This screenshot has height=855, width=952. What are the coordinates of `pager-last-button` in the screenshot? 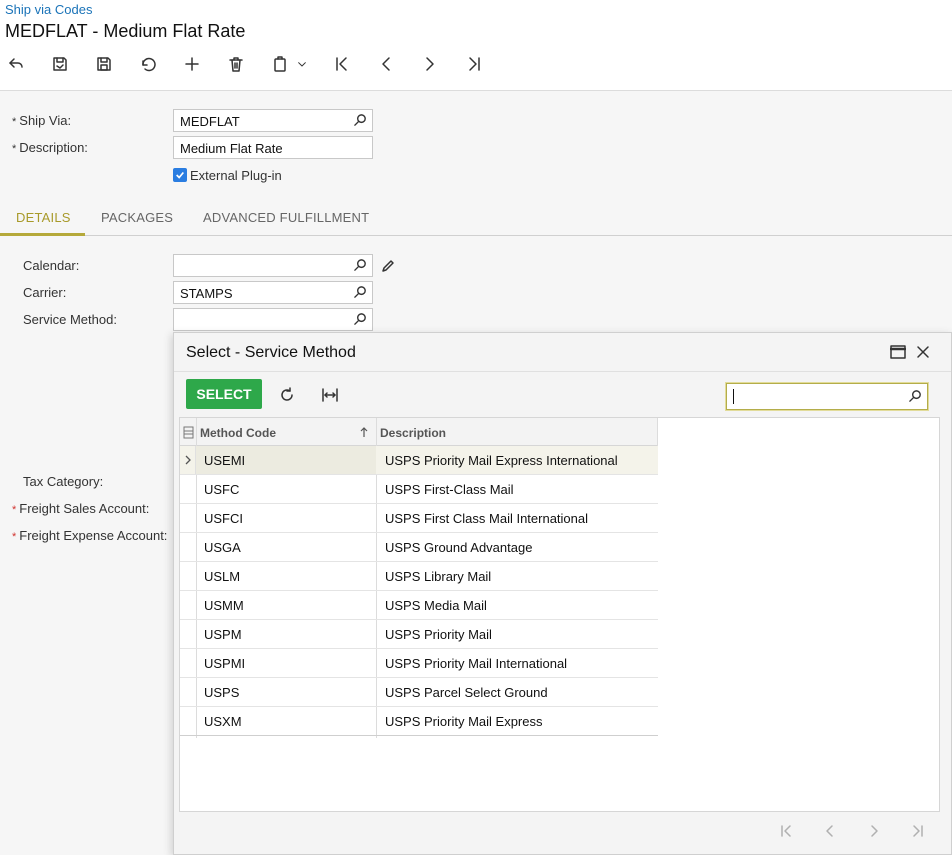 It's located at (918, 831).